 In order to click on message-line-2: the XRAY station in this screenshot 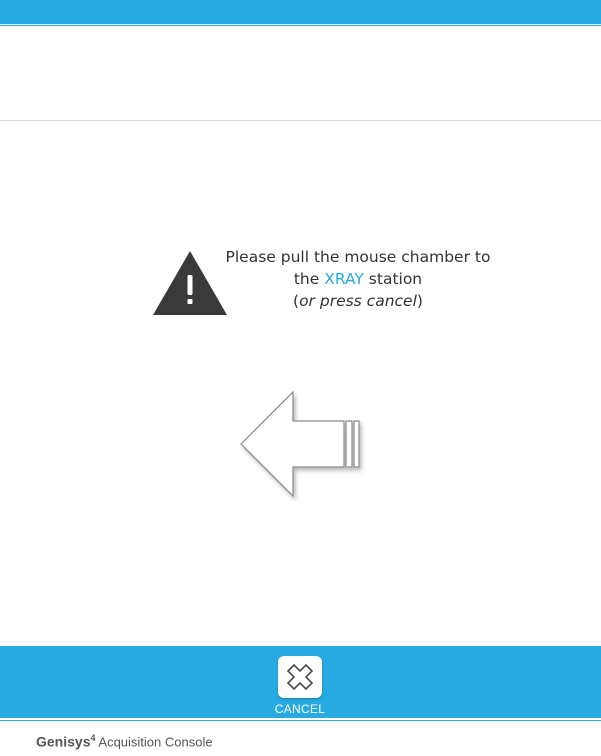, I will do `click(358, 279)`.